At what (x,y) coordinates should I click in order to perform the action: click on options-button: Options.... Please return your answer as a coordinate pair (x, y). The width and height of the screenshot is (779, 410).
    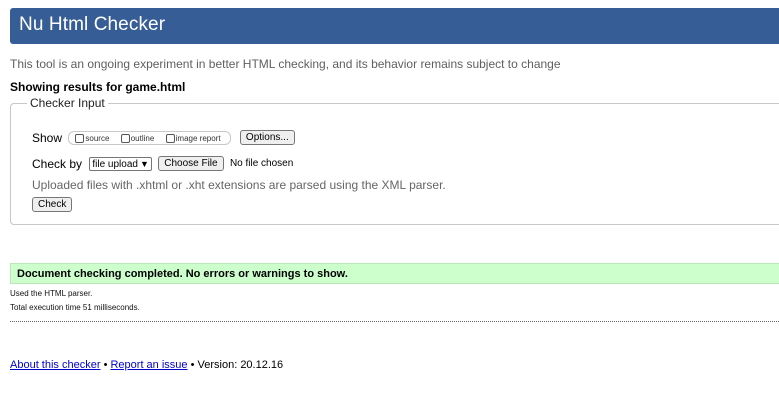
    Looking at the image, I should click on (267, 138).